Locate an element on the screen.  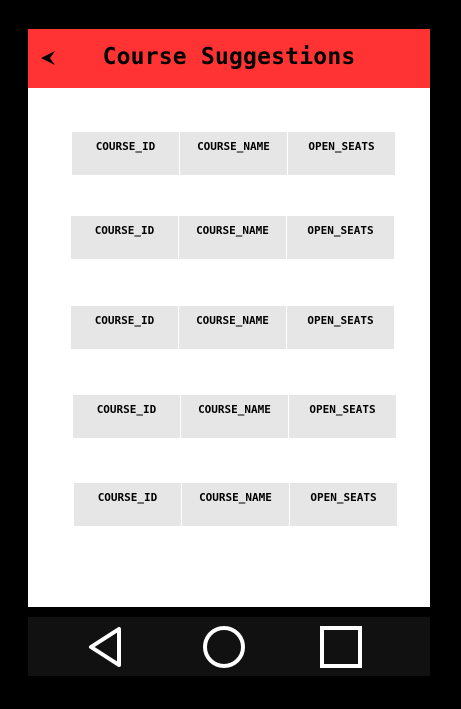
nav-recents-square-icon is located at coordinates (341, 647).